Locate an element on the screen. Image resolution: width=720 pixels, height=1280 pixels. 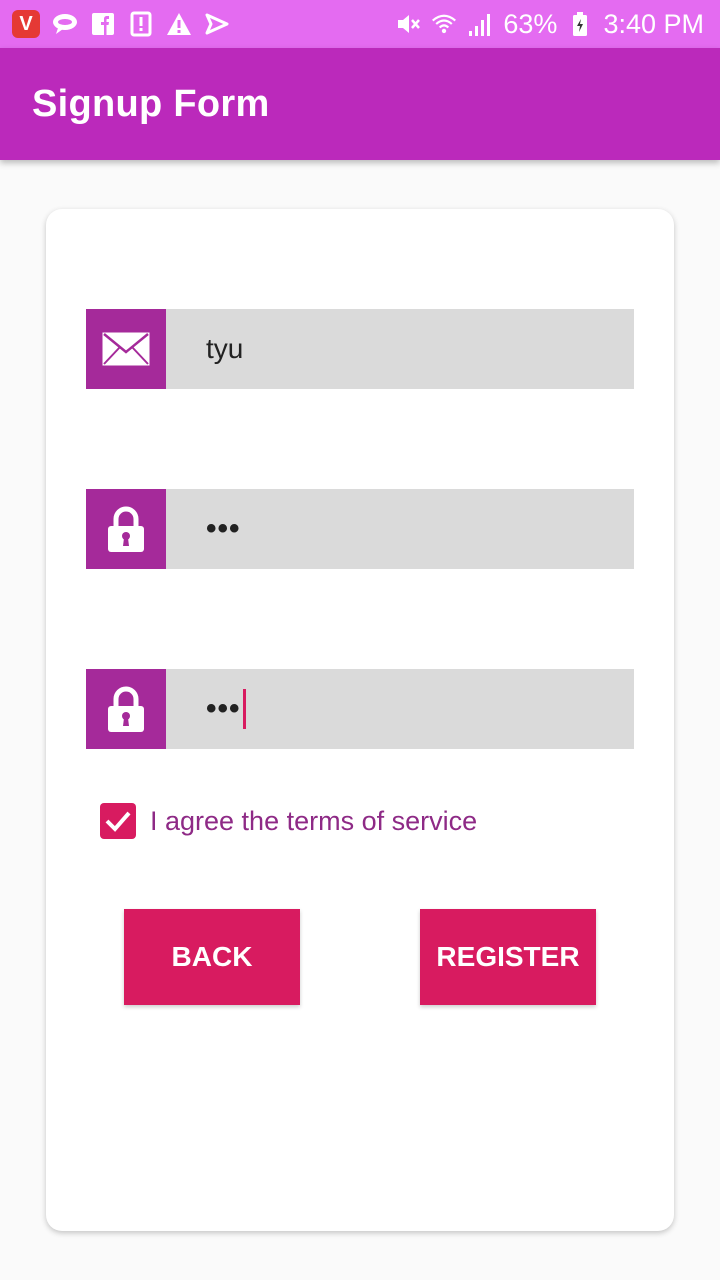
envelope-icon is located at coordinates (126, 349).